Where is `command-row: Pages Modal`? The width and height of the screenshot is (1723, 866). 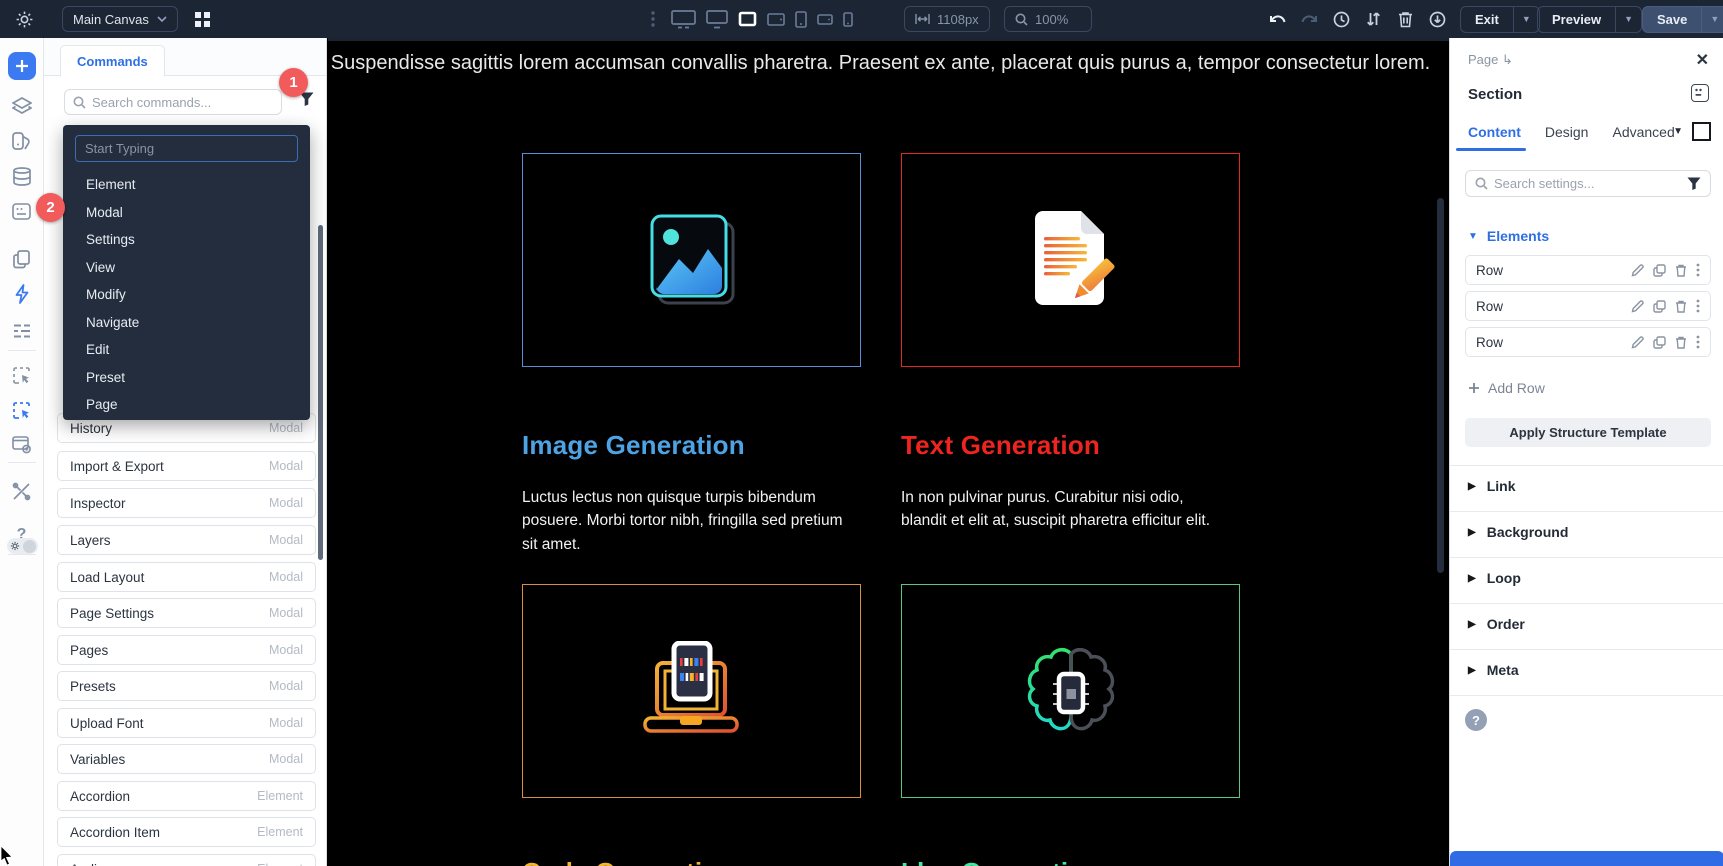 command-row: Pages Modal is located at coordinates (186, 650).